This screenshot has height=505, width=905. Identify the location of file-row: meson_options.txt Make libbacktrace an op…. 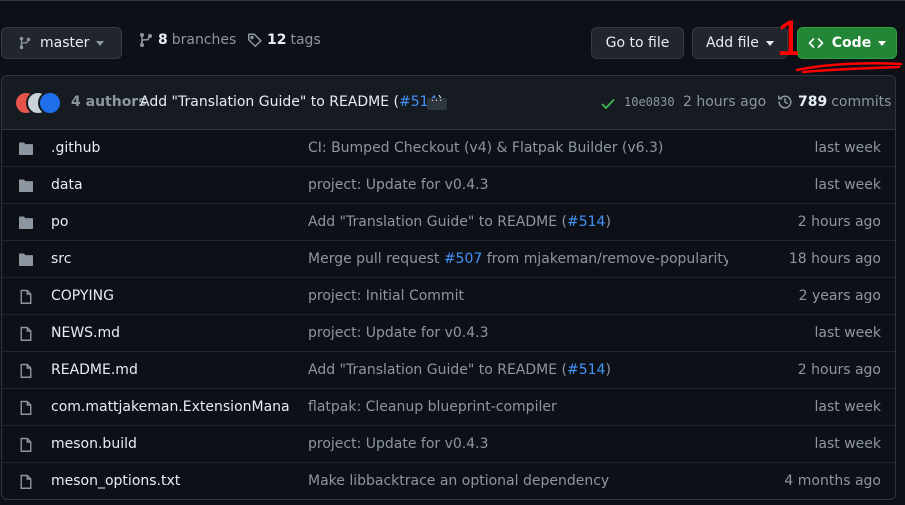
(448, 481).